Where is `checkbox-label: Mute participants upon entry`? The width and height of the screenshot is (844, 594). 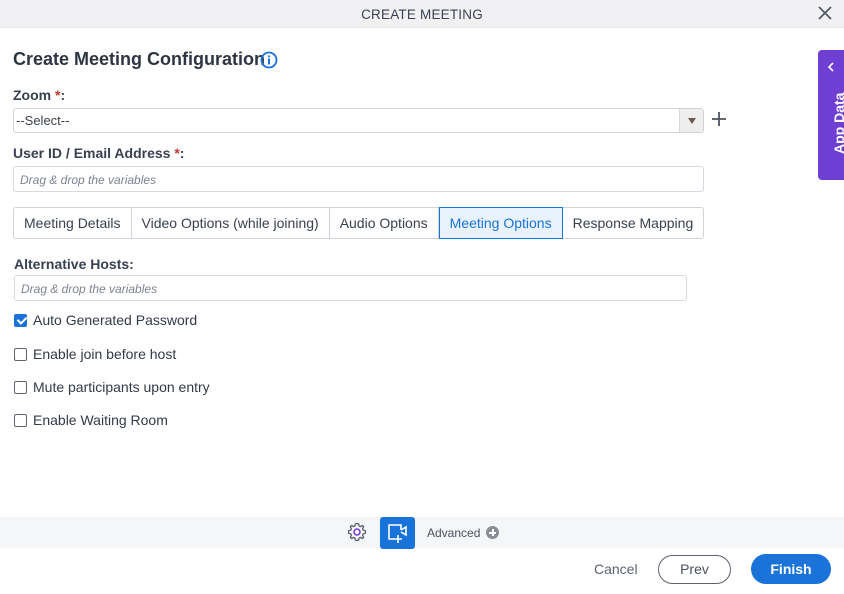
checkbox-label: Mute participants upon entry is located at coordinates (121, 387).